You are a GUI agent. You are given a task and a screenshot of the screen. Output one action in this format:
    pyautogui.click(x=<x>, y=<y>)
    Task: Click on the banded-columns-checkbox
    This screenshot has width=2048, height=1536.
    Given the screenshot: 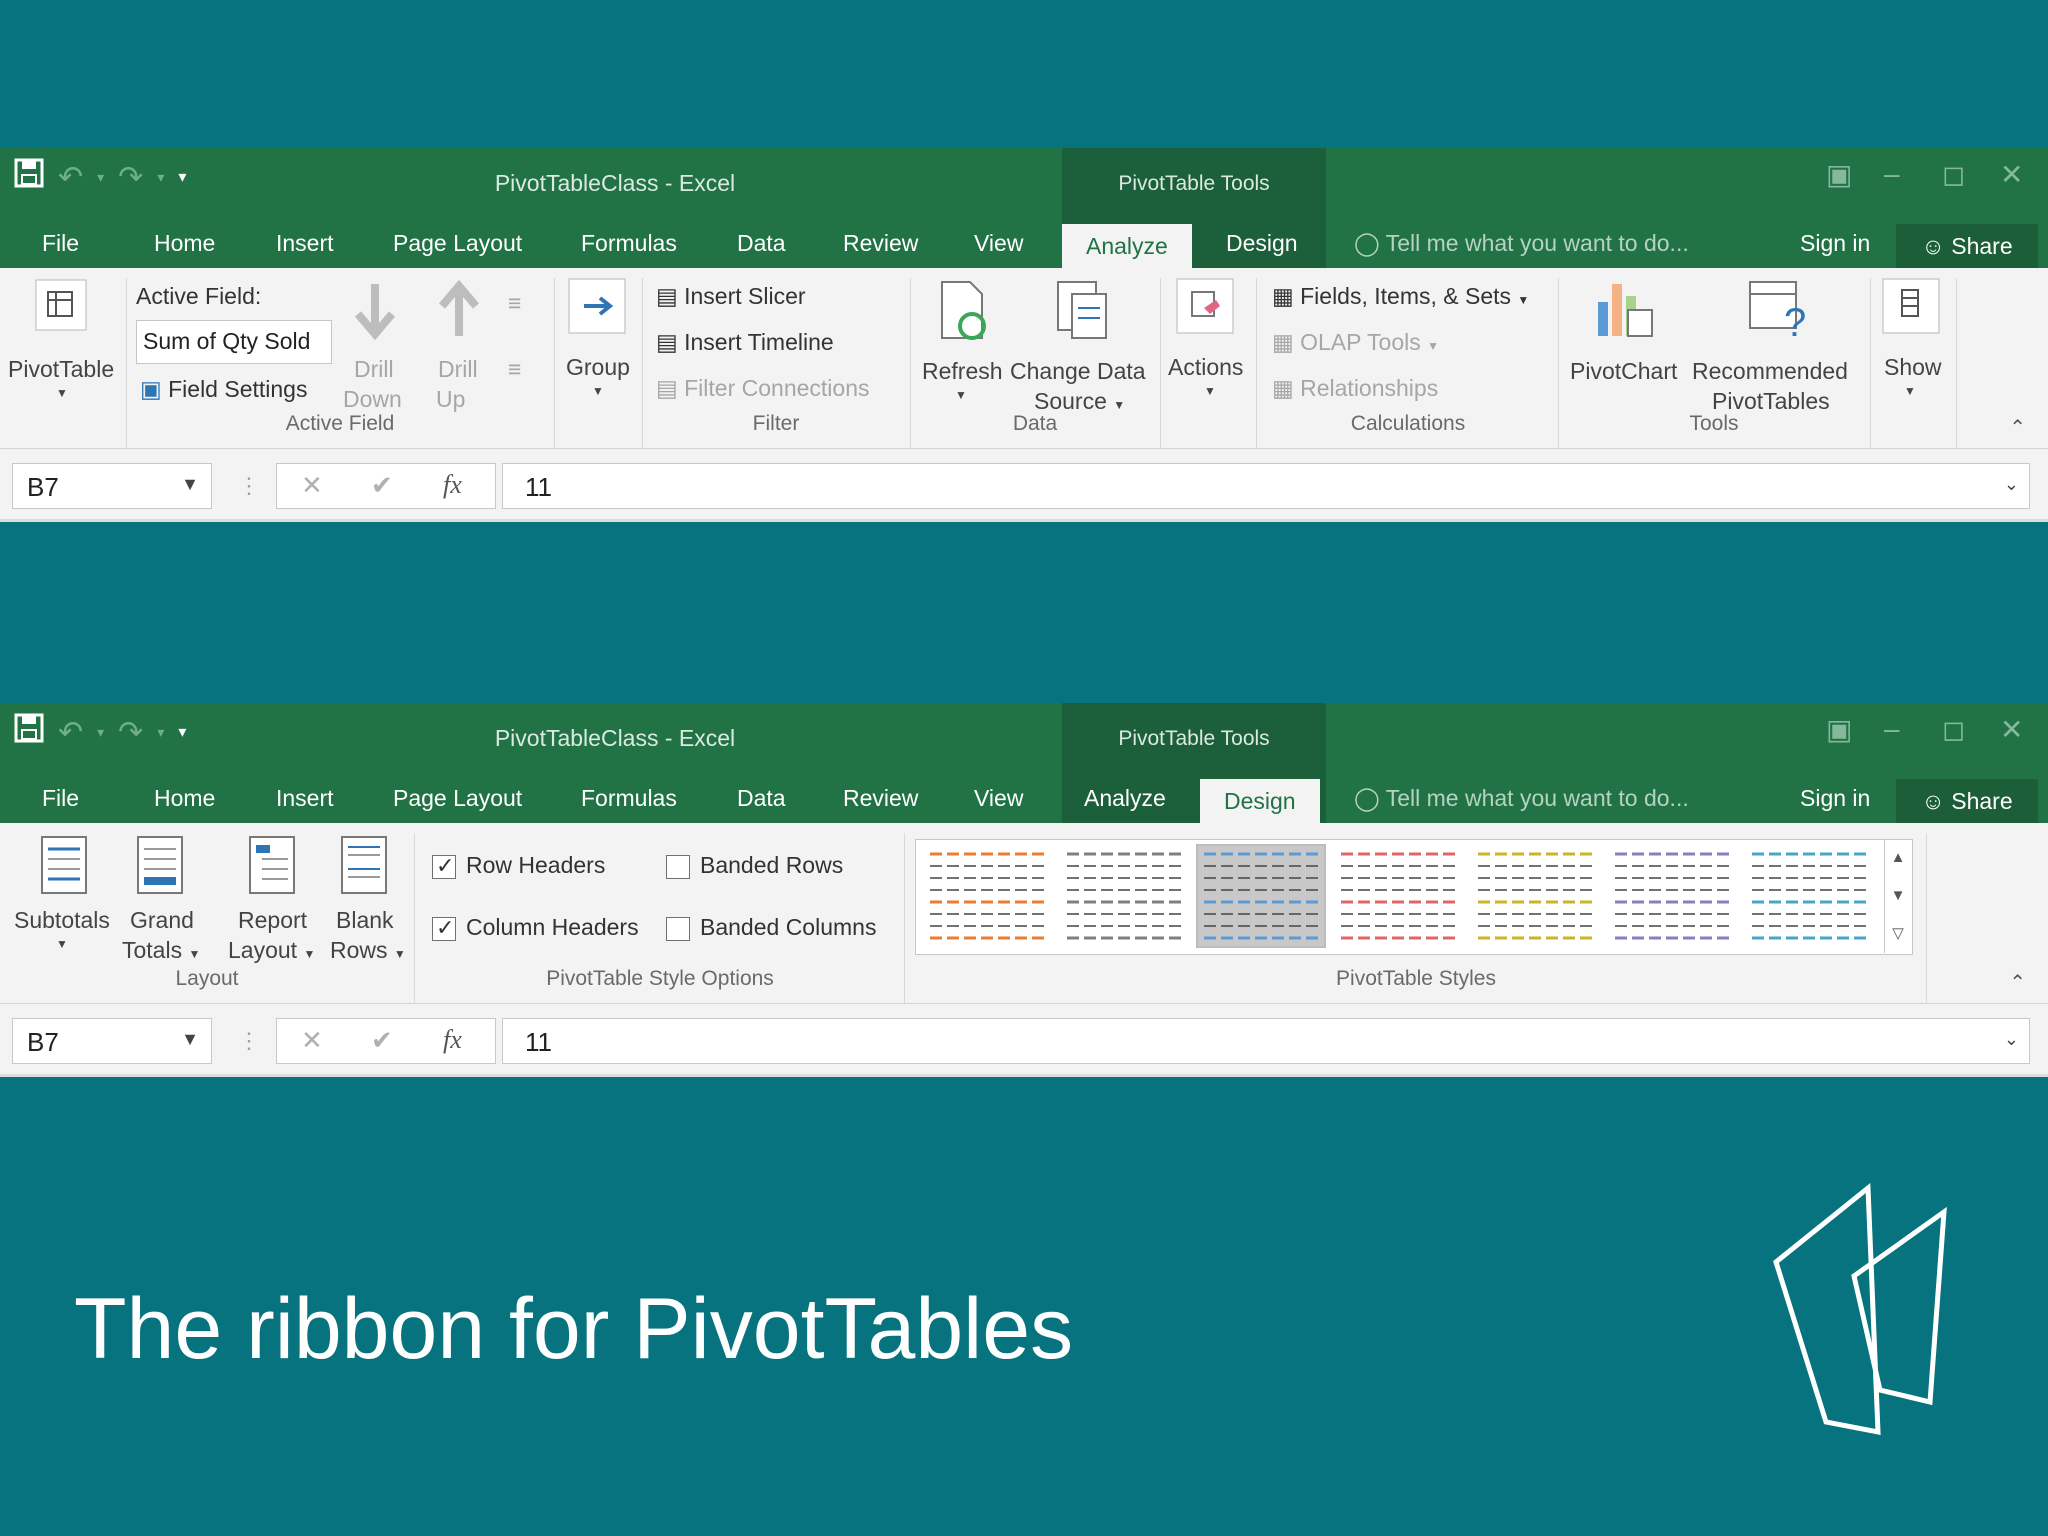 What is the action you would take?
    pyautogui.click(x=678, y=929)
    